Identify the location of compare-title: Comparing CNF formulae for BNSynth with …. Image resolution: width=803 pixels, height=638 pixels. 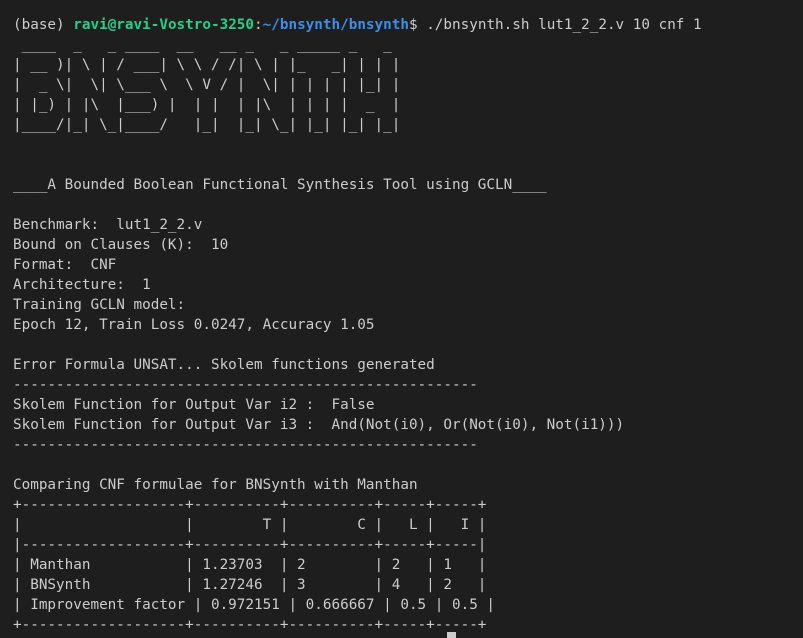
(215, 485).